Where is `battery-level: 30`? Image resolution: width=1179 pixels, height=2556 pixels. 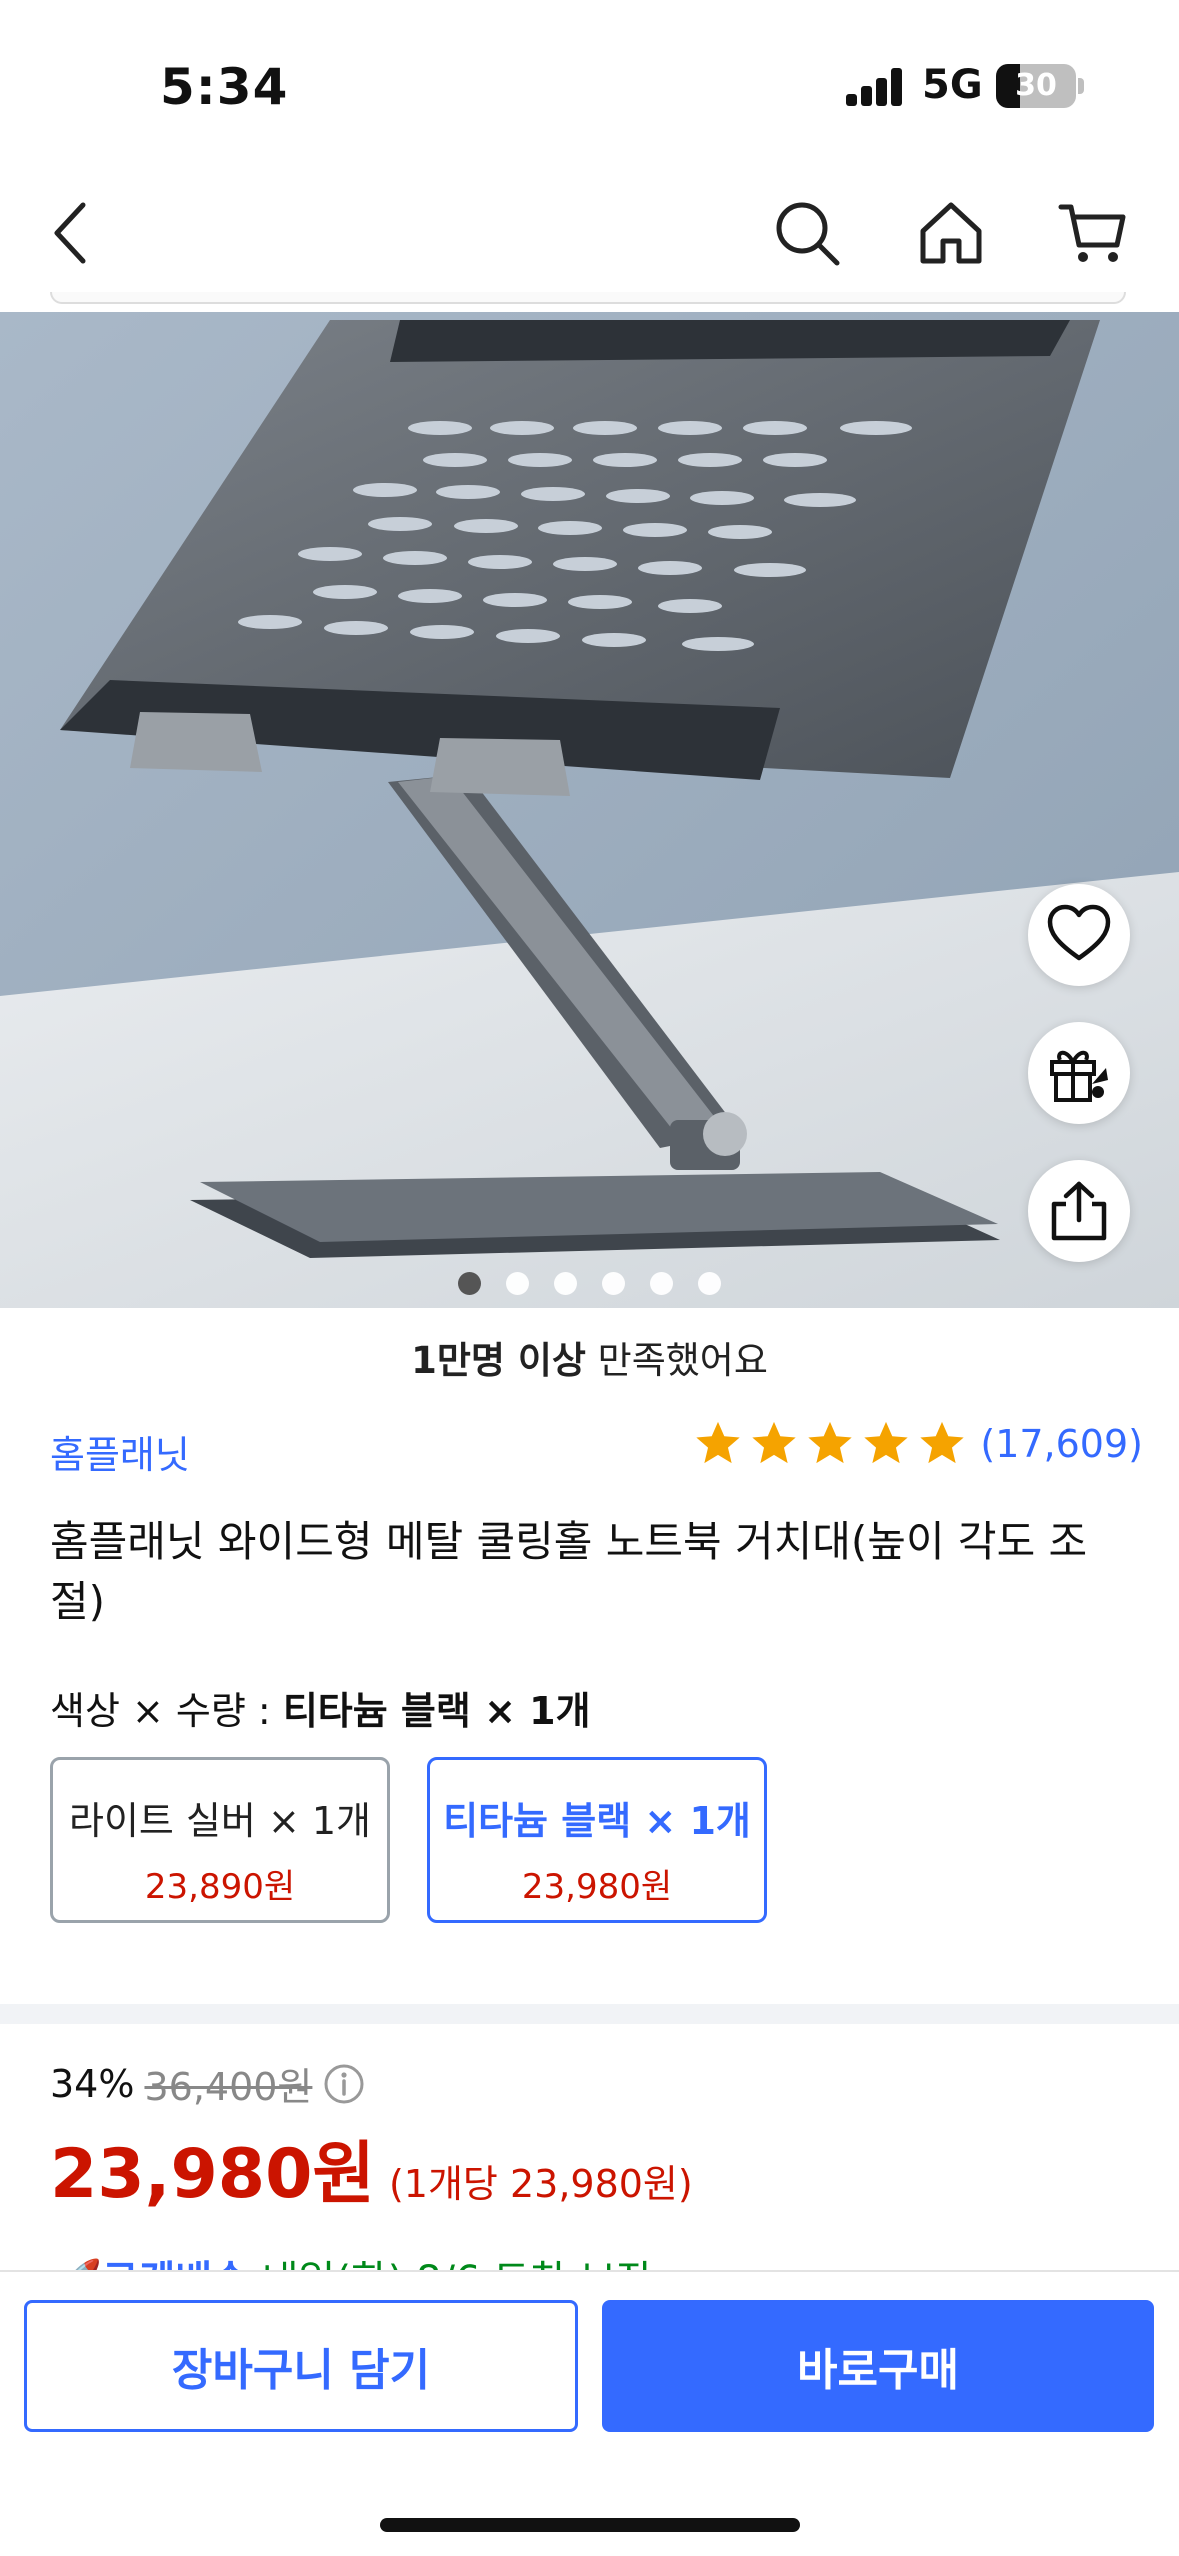
battery-level: 30 is located at coordinates (1036, 85).